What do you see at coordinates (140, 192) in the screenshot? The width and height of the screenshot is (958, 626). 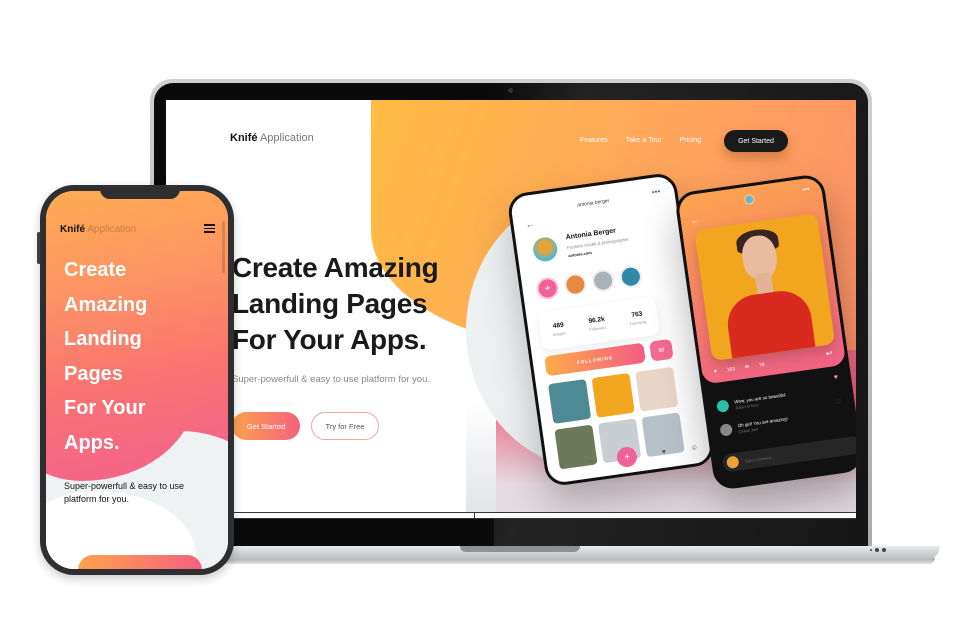 I see `phone-notch` at bounding box center [140, 192].